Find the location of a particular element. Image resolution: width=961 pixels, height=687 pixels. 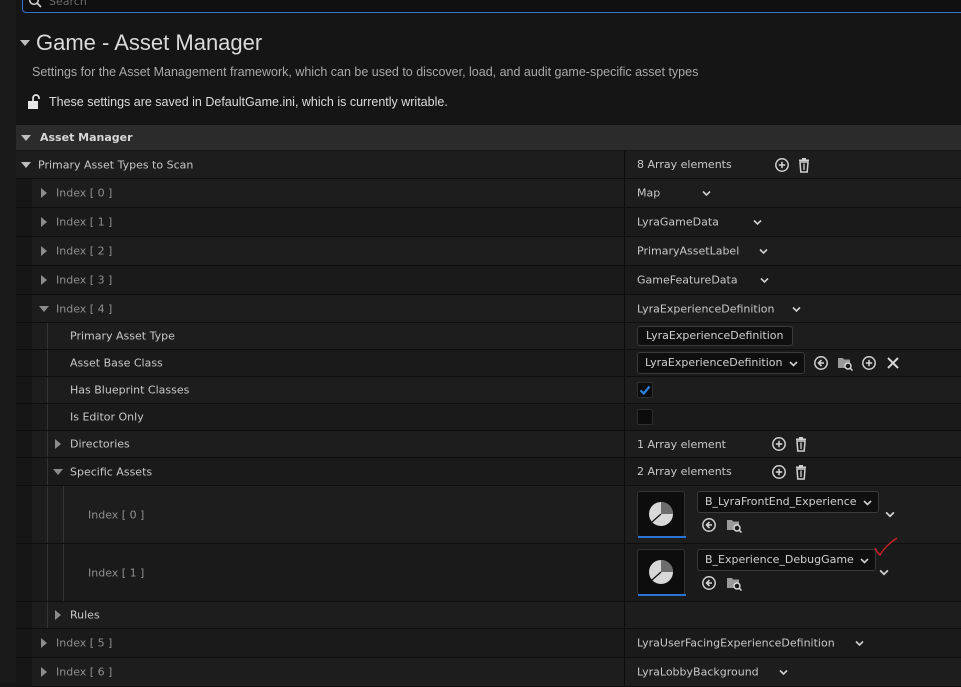

data-asset-icon is located at coordinates (661, 572).